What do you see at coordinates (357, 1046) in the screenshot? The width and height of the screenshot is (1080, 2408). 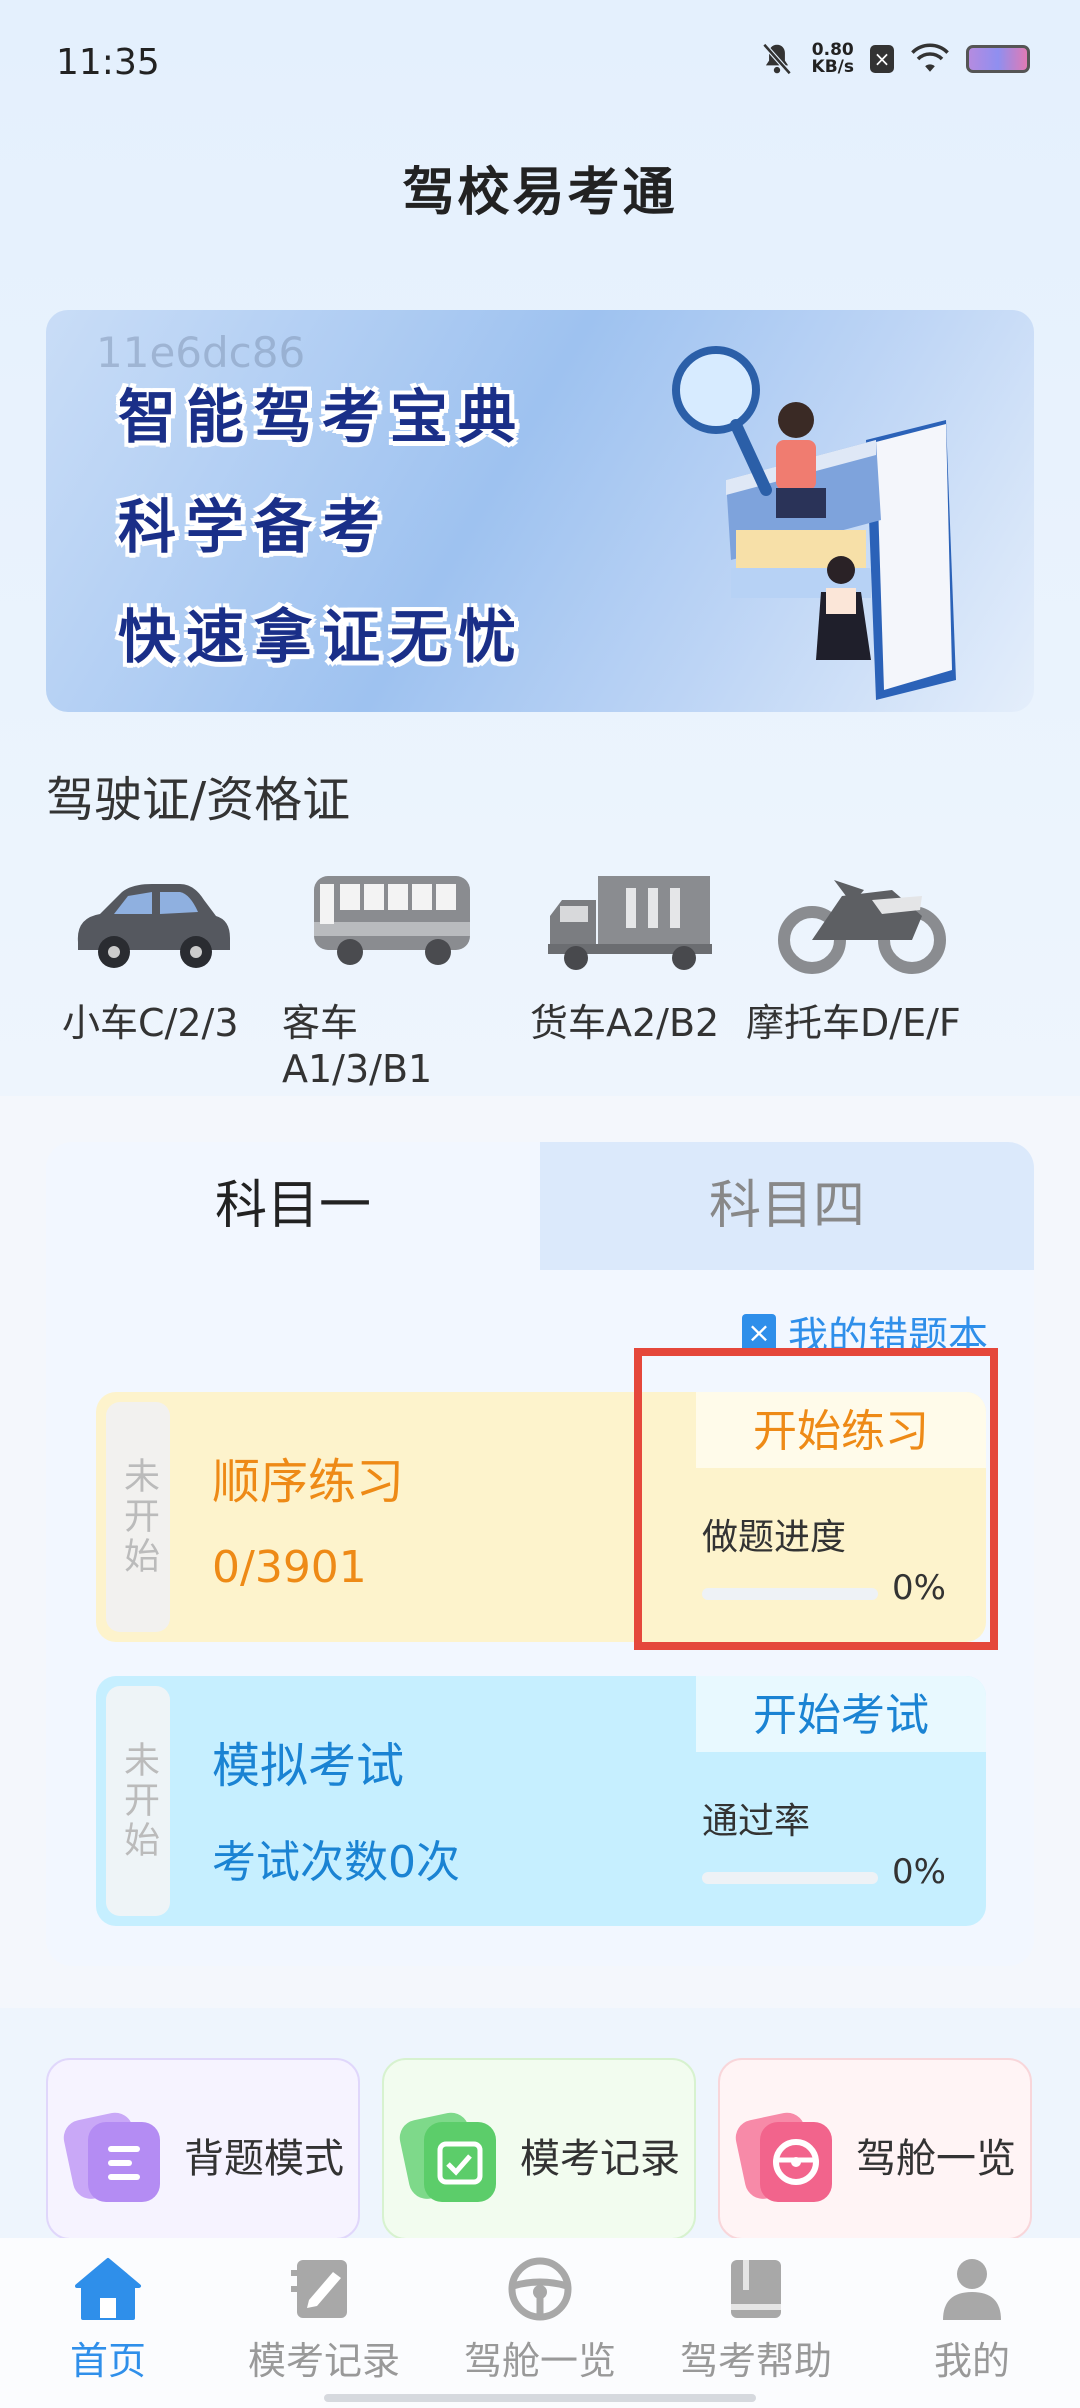 I see `license-label-bus: 客车A1/3/B1` at bounding box center [357, 1046].